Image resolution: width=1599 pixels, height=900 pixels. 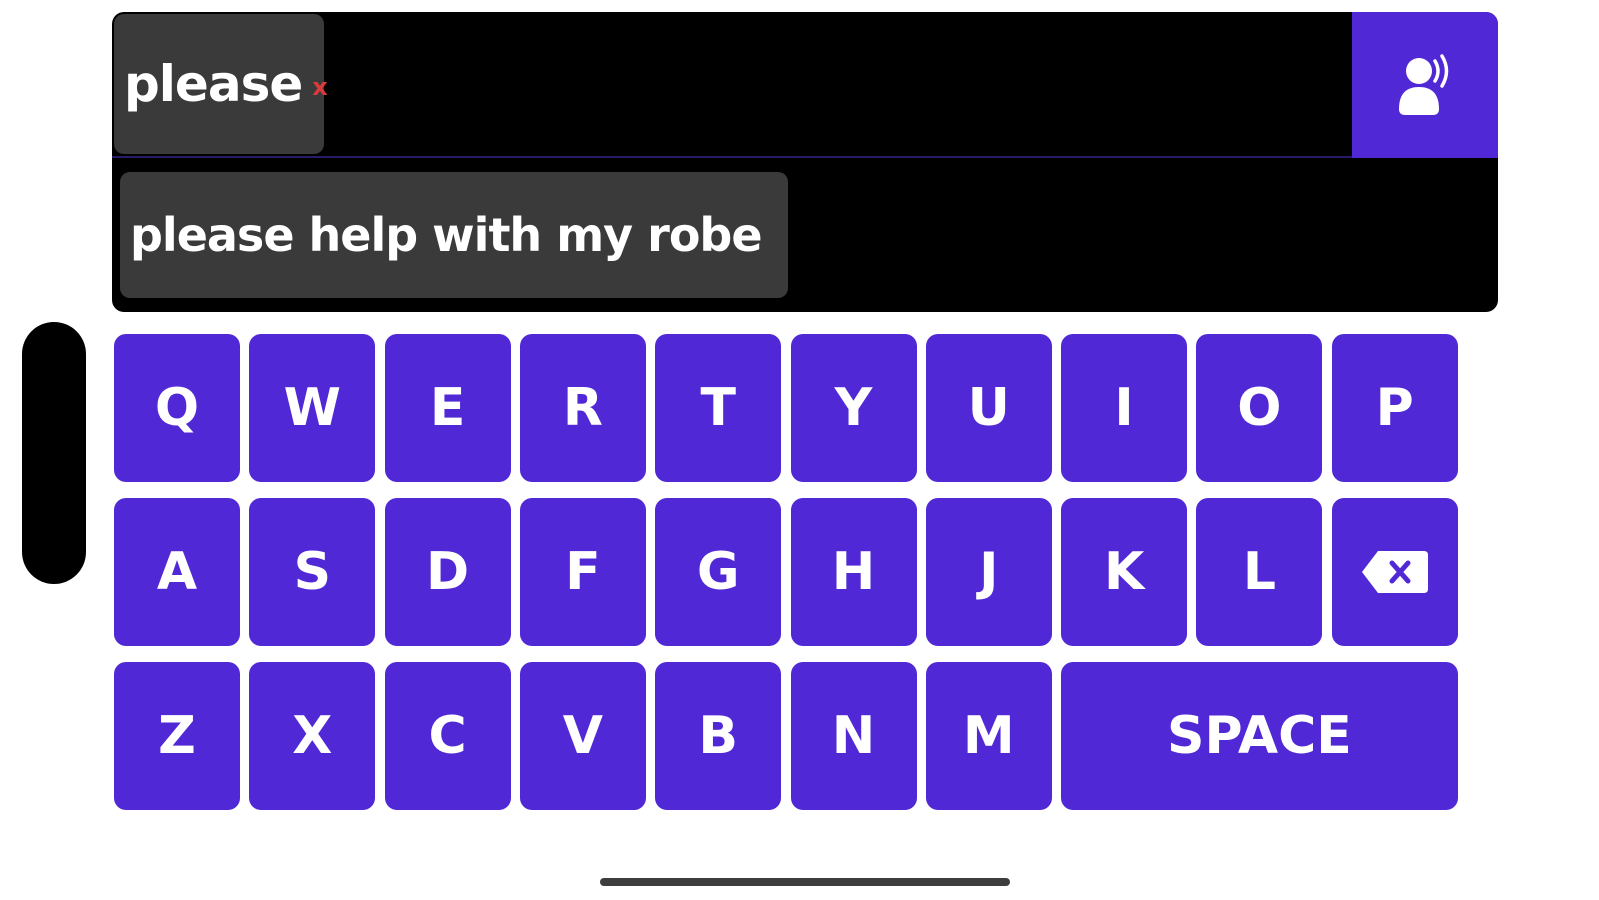 I want to click on key-f: F, so click(x=582, y=572).